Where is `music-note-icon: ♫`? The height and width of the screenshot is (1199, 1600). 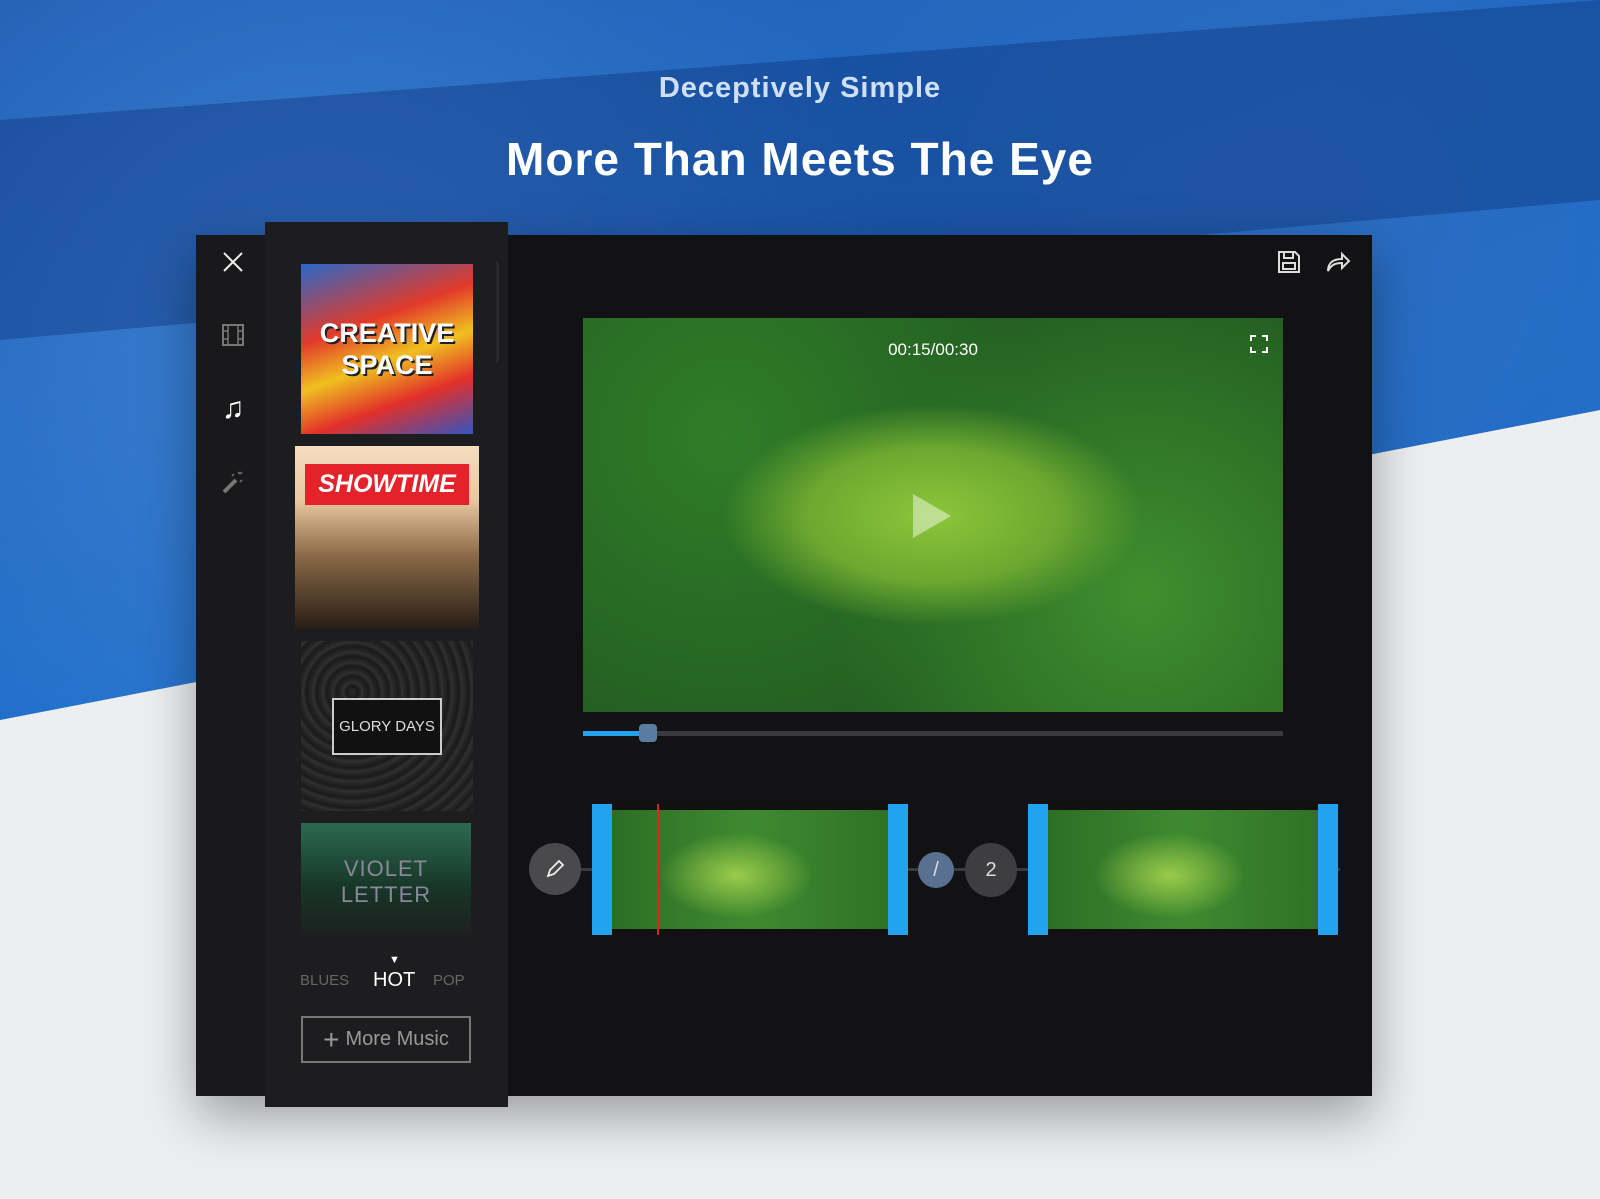 music-note-icon: ♫ is located at coordinates (233, 408).